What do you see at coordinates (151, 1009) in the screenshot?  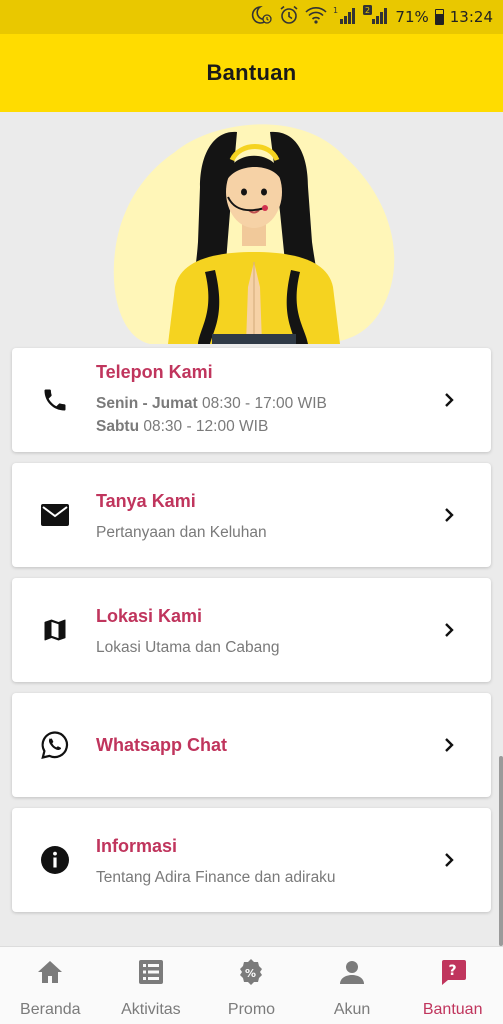 I see `nav-aktivitas-label: Aktivitas` at bounding box center [151, 1009].